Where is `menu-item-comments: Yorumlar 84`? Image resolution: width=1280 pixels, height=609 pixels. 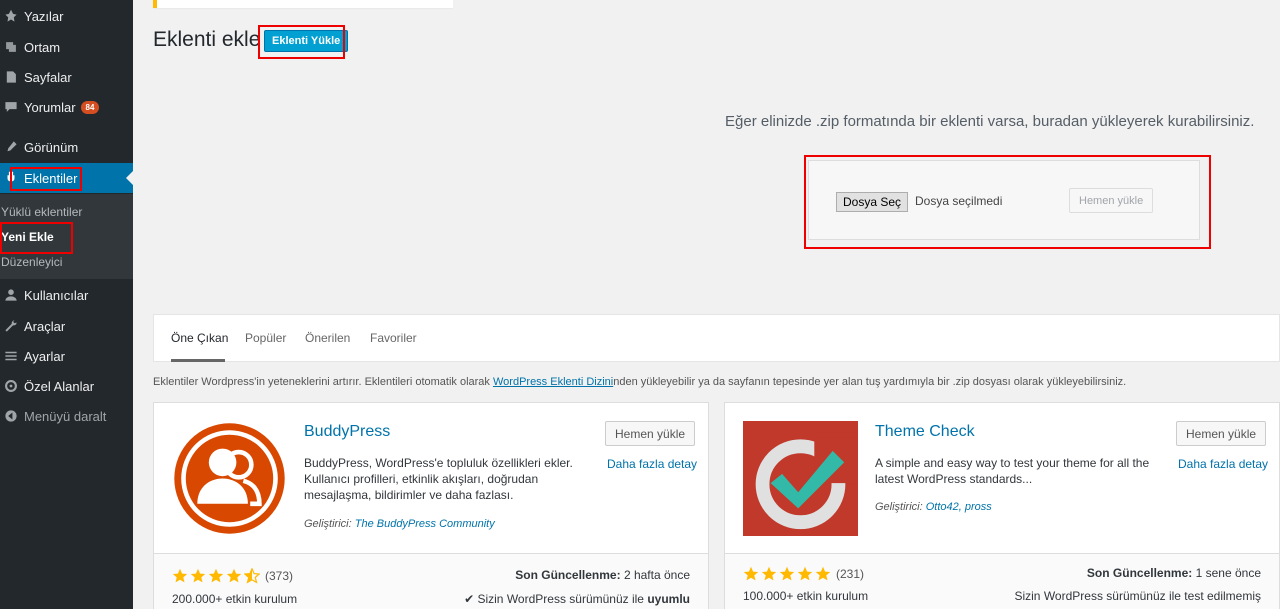 menu-item-comments: Yorumlar 84 is located at coordinates (66, 107).